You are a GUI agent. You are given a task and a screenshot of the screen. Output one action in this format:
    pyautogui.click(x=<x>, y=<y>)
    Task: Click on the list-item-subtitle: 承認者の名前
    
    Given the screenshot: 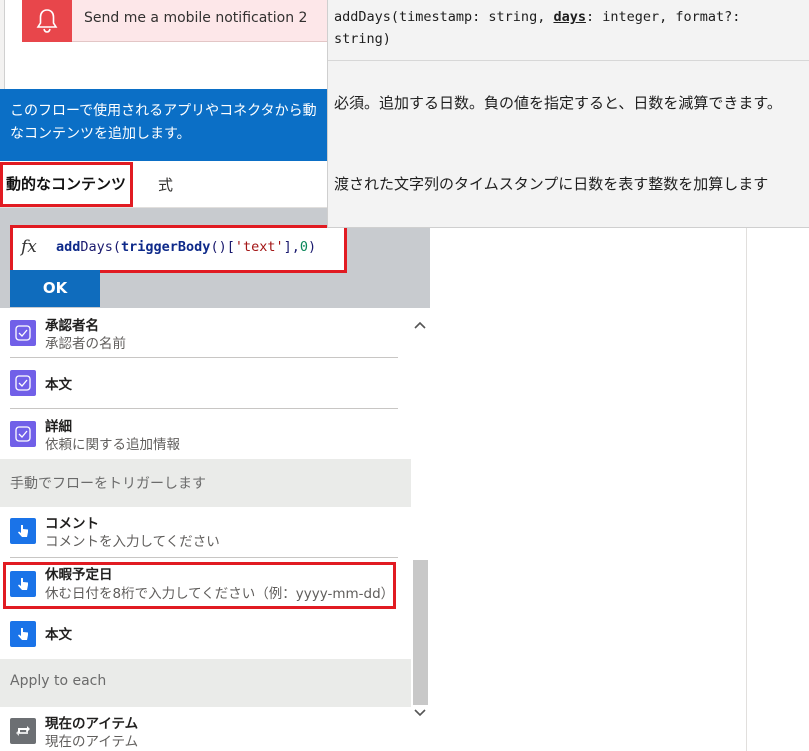 What is the action you would take?
    pyautogui.click(x=85, y=344)
    